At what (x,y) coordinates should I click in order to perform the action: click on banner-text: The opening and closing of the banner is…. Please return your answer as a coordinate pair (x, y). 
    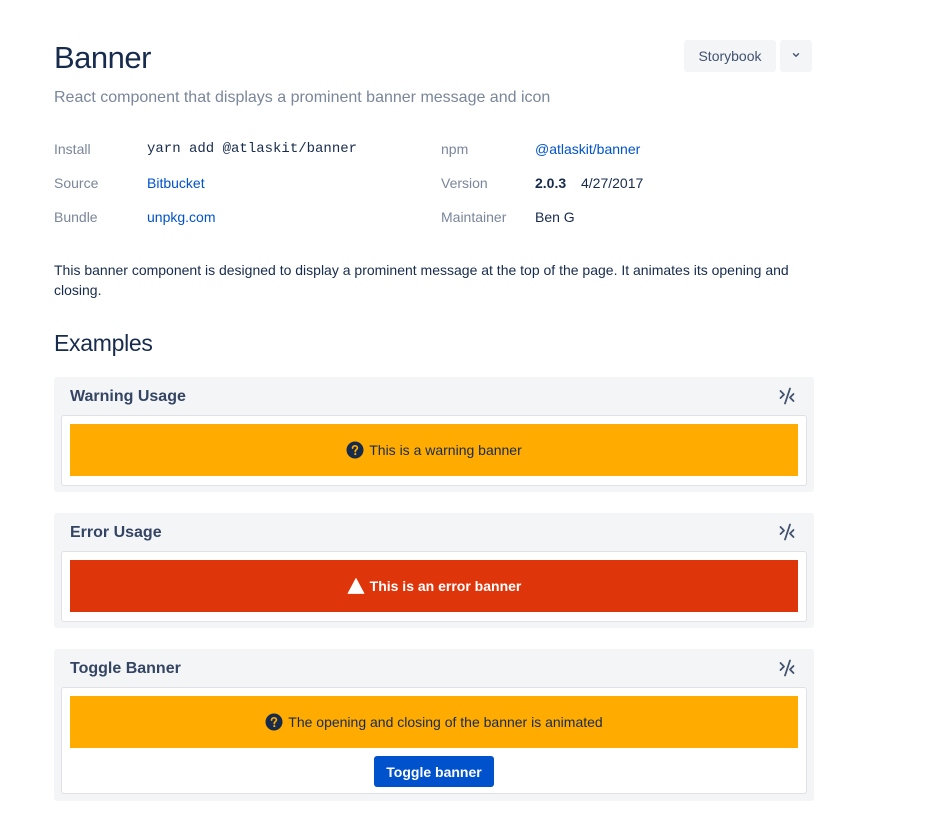
    Looking at the image, I should click on (445, 722).